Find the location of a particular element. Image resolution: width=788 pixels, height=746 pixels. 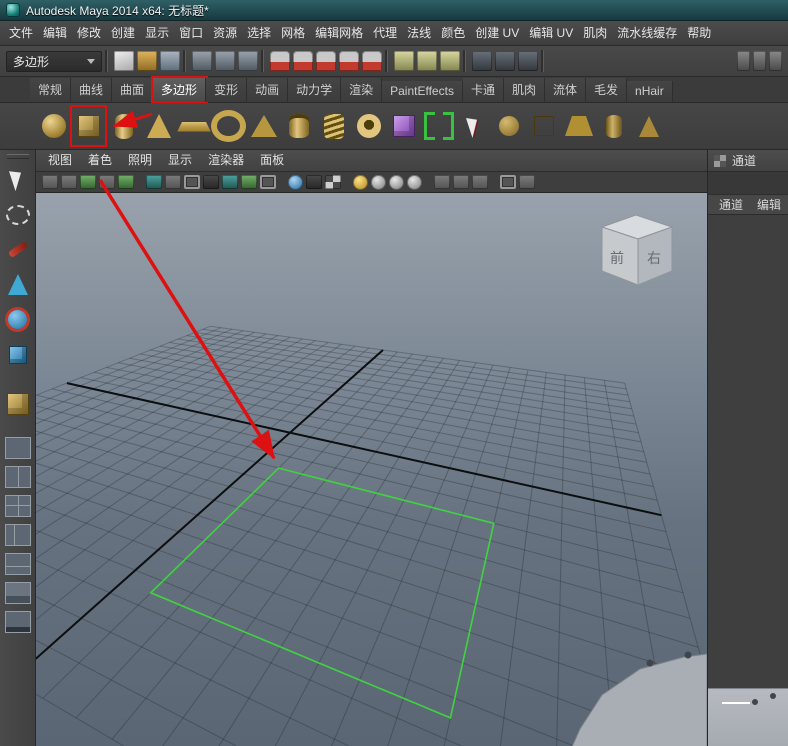

shelf-tab-surfaces: 曲面 is located at coordinates (133, 90).